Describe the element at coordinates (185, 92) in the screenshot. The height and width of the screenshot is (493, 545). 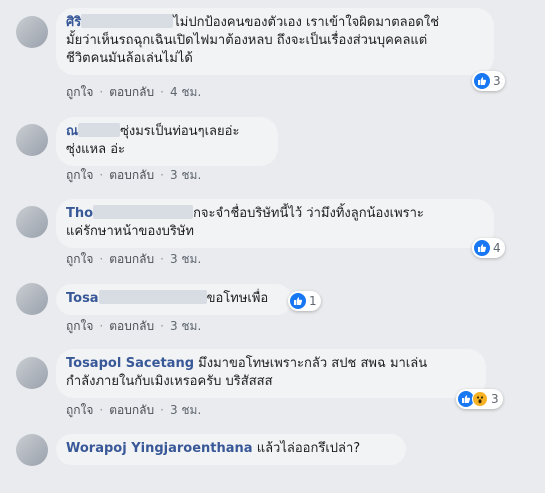
I see `comment-time: 4 ชม.` at that location.